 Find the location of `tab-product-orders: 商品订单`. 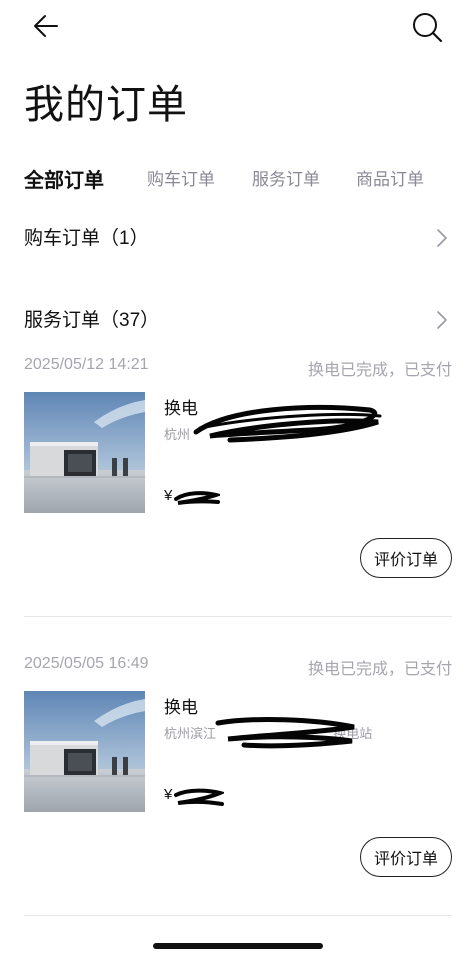

tab-product-orders: 商品订单 is located at coordinates (390, 177).